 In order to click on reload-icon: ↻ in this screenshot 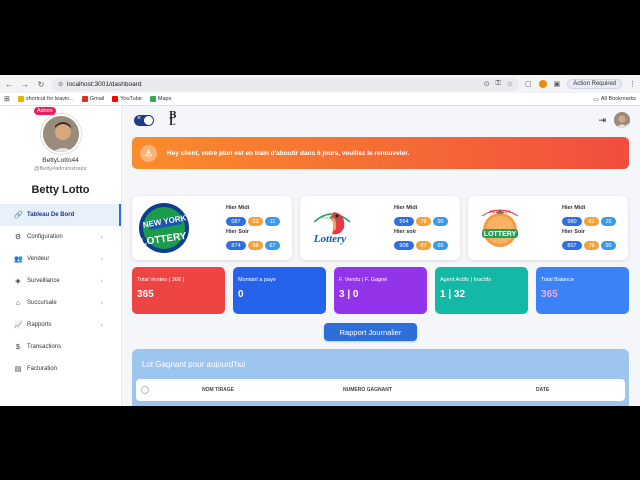, I will do `click(41, 84)`.